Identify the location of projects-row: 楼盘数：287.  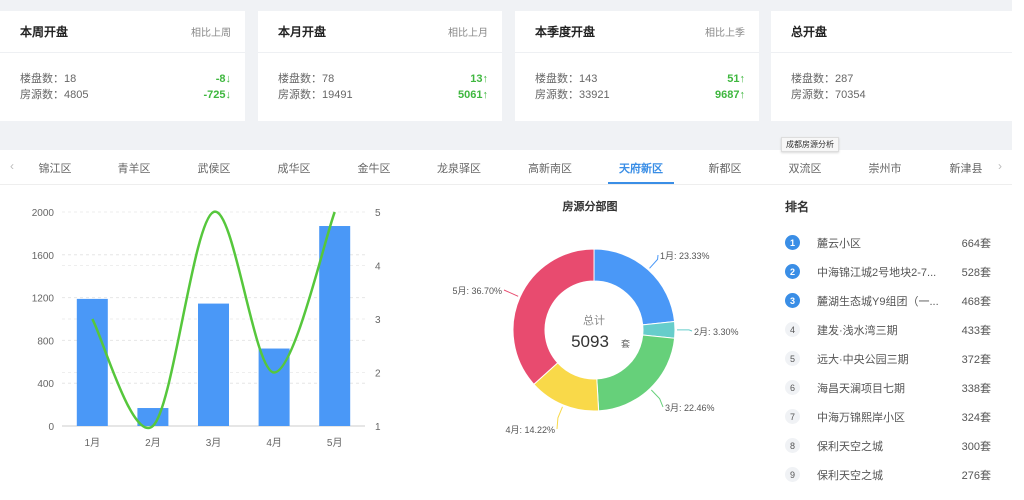
(894, 79).